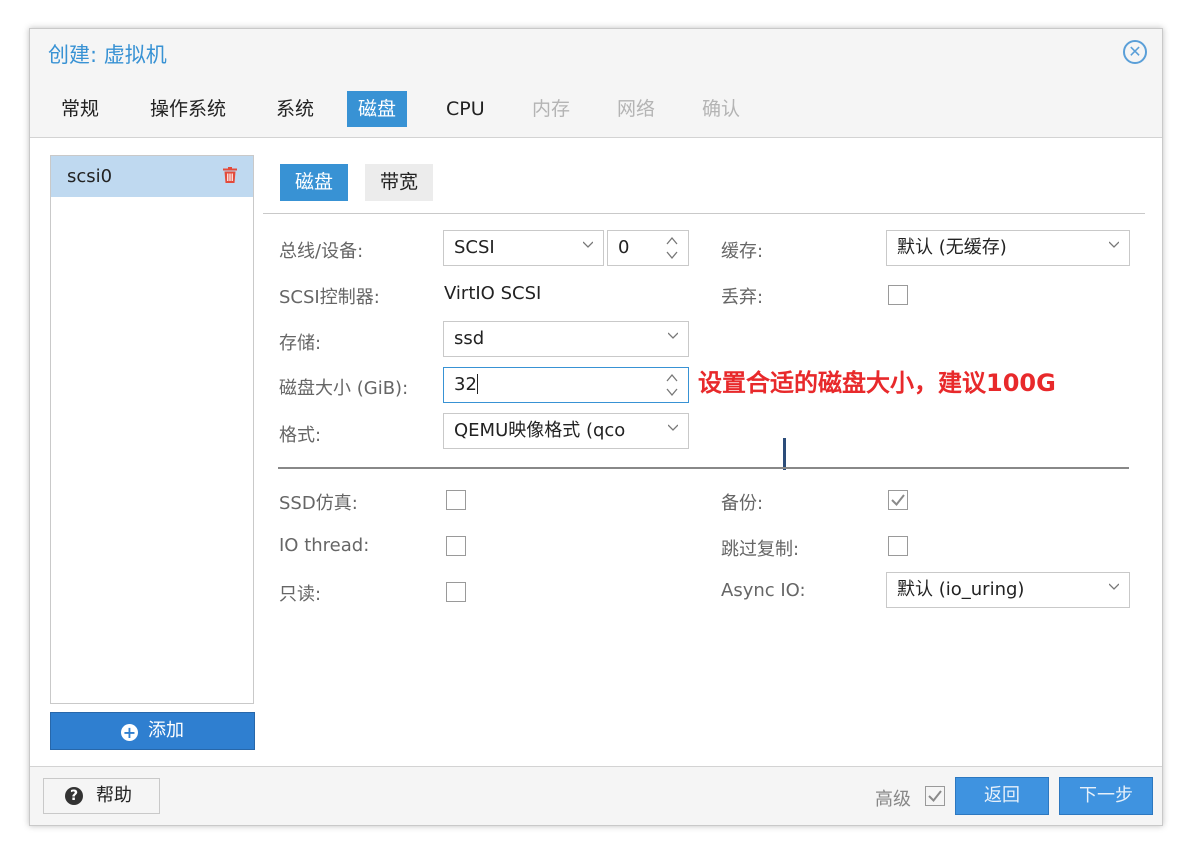 This screenshot has width=1192, height=857. I want to click on scsi-controller-value: VirtIO SCSI, so click(493, 293).